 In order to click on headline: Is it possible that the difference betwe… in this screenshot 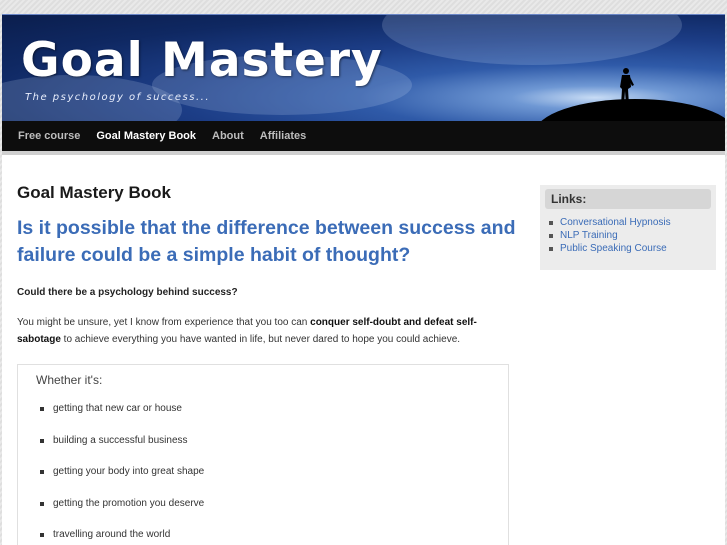, I will do `click(266, 241)`.